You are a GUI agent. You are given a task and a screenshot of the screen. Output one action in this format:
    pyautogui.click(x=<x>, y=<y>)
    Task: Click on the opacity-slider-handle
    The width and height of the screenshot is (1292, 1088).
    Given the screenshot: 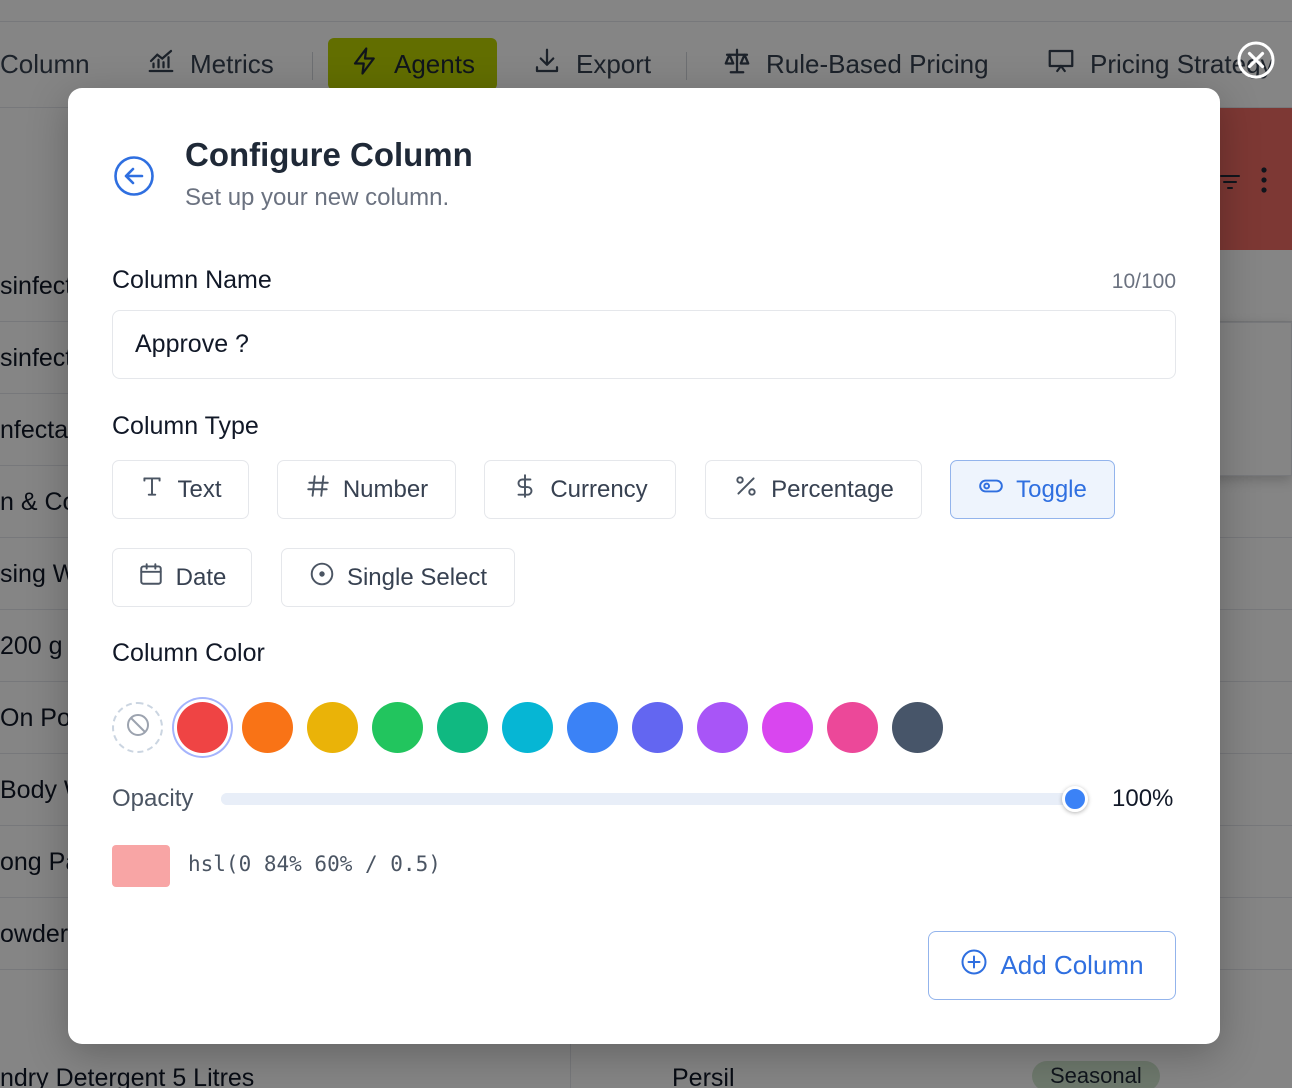 What is the action you would take?
    pyautogui.click(x=1075, y=799)
    